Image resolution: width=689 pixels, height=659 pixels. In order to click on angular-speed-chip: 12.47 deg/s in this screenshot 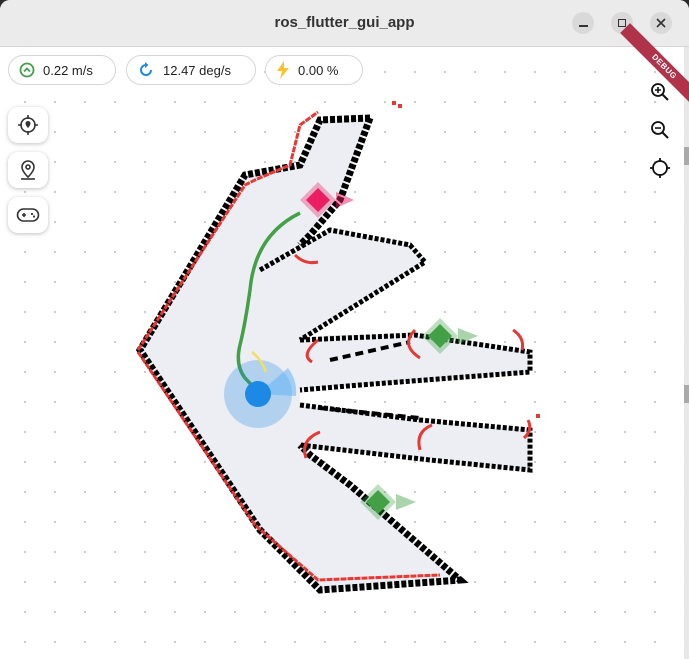, I will do `click(191, 70)`.